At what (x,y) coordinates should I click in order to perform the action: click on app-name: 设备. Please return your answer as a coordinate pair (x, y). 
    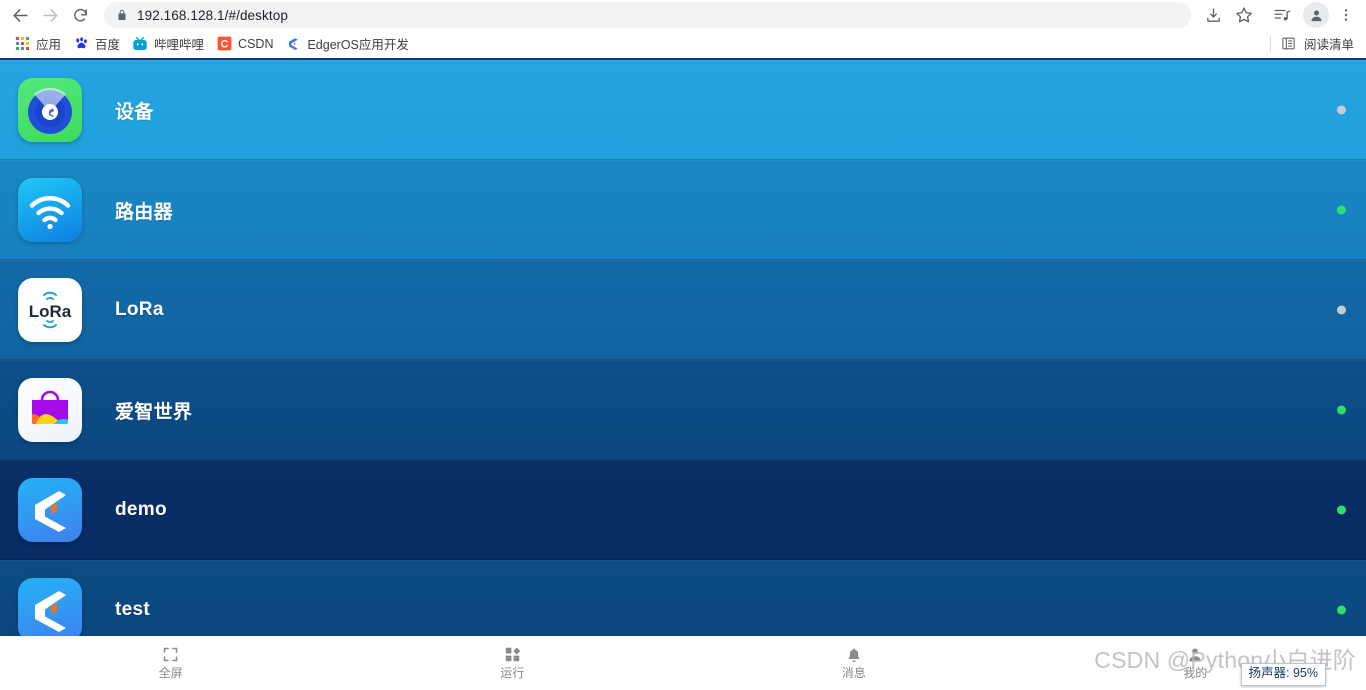
    Looking at the image, I should click on (134, 112).